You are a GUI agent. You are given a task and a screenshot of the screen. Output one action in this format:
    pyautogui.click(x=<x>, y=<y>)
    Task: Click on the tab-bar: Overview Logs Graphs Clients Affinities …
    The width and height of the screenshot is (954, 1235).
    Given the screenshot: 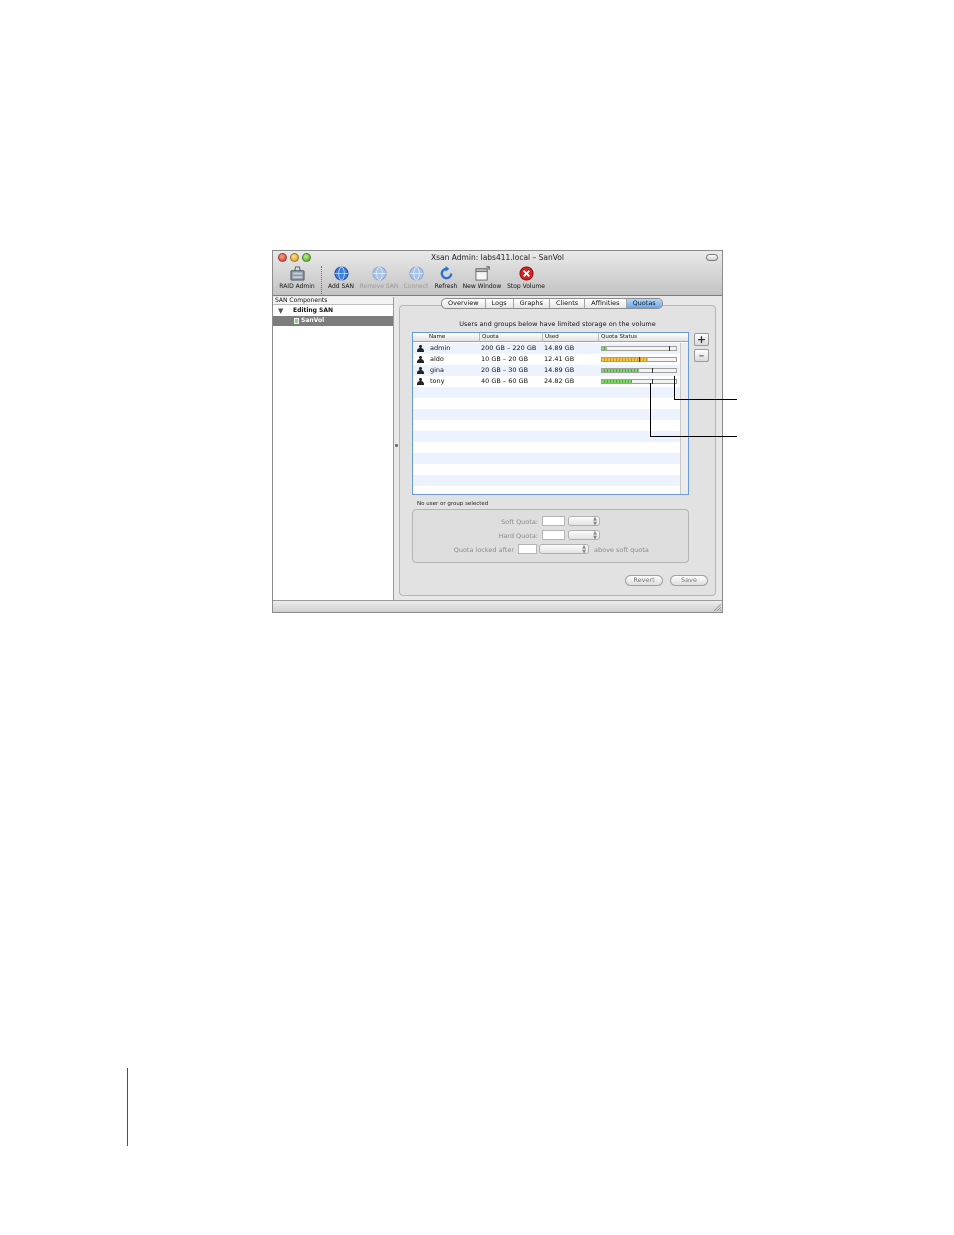 What is the action you would take?
    pyautogui.click(x=552, y=303)
    